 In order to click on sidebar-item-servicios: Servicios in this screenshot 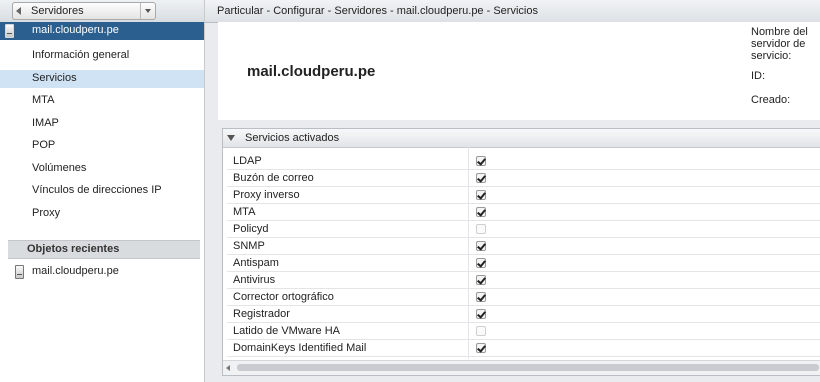, I will do `click(102, 79)`.